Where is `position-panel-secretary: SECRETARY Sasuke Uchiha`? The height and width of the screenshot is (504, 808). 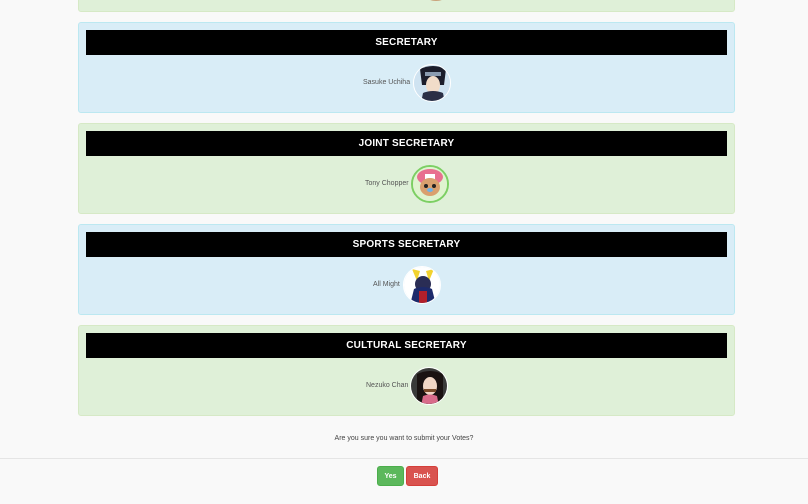 position-panel-secretary: SECRETARY Sasuke Uchiha is located at coordinates (406, 67).